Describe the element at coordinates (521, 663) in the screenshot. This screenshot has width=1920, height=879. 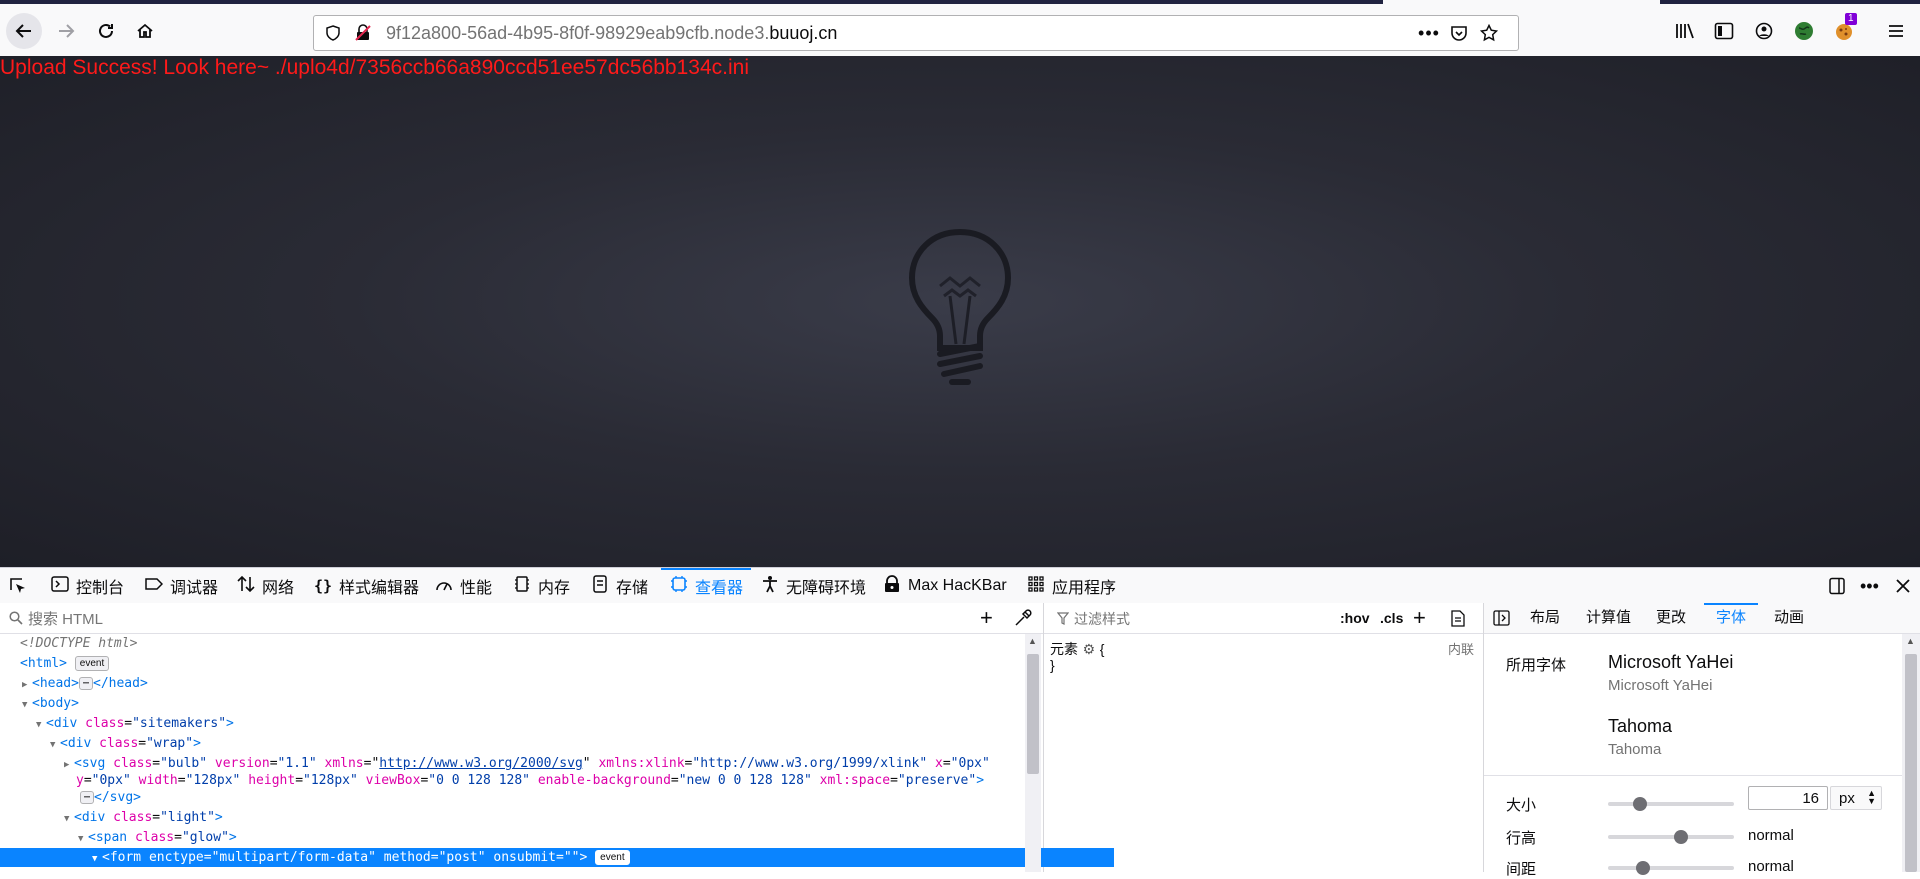
I see `markup-line-html: <html> event` at that location.